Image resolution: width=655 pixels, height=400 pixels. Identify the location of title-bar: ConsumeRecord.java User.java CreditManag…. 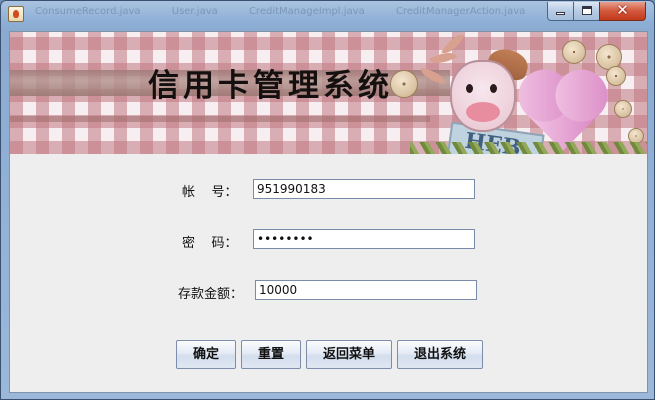
(327, 16).